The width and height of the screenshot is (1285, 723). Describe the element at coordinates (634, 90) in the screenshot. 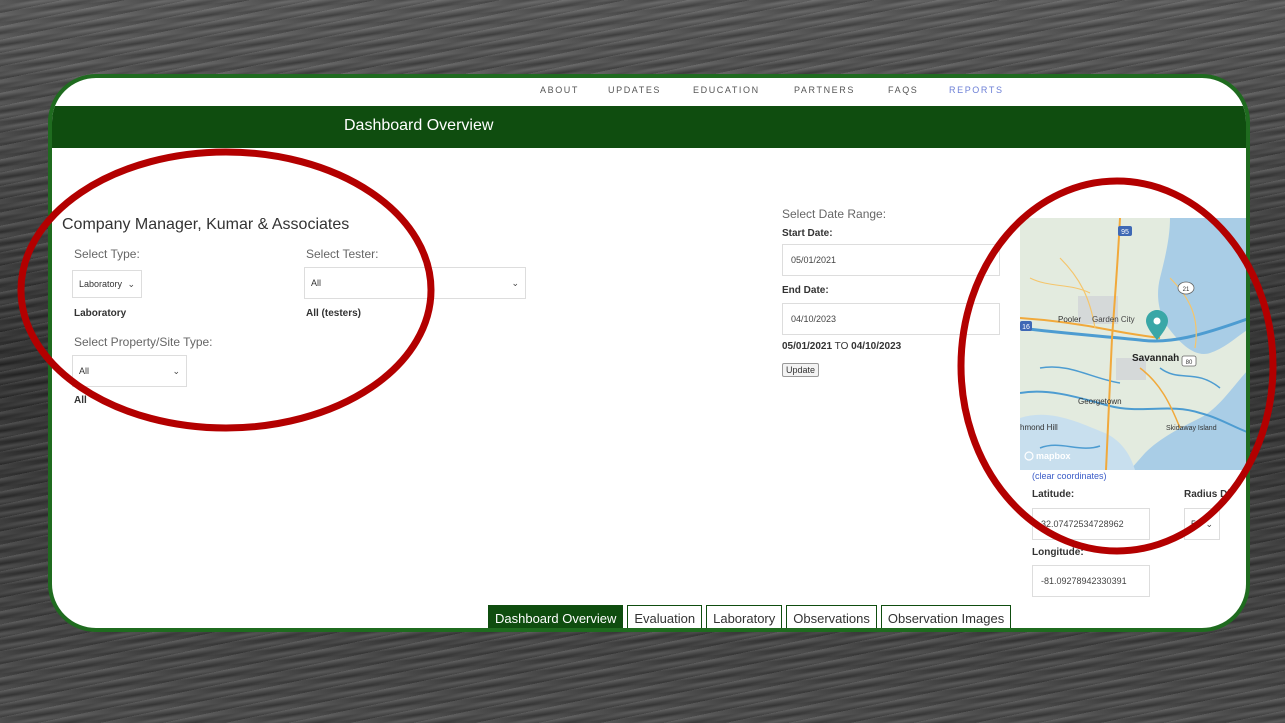

I see `nav-updates: UPDATES` at that location.